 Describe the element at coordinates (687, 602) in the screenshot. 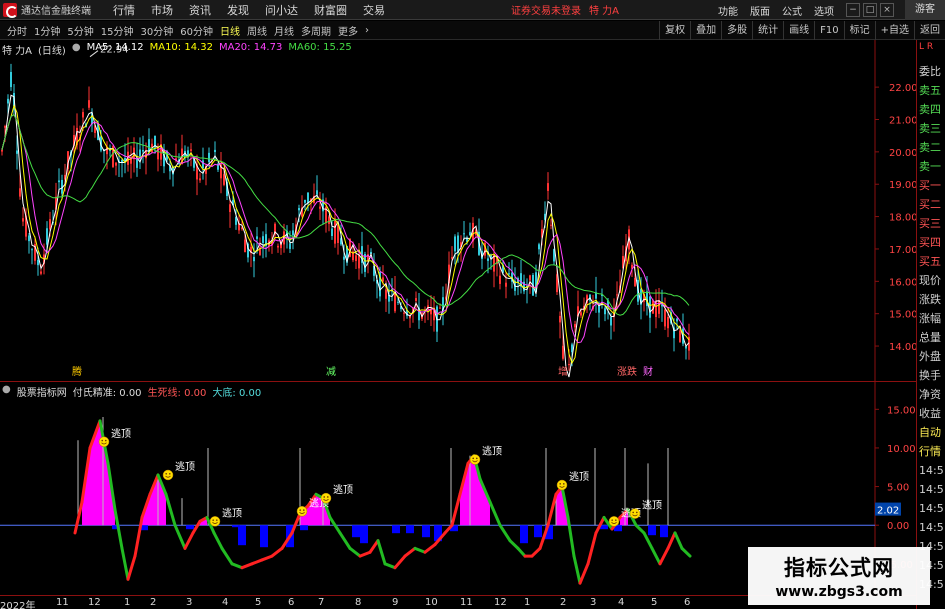

I see `time-axis-label: 6` at that location.